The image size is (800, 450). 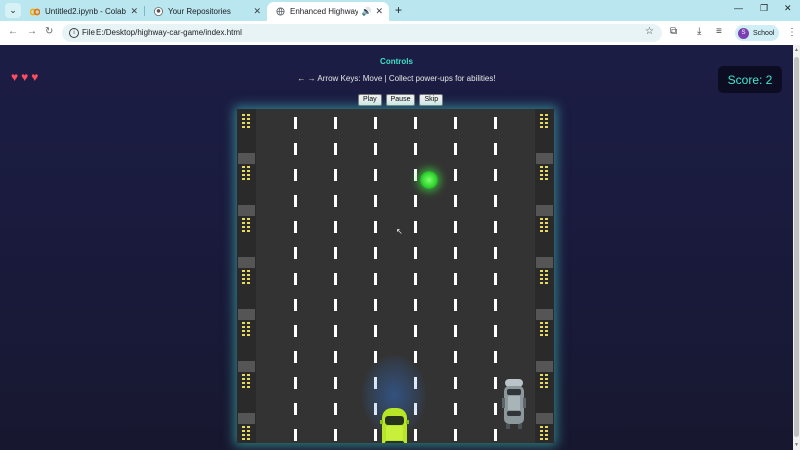 I want to click on scroll-thumb, so click(x=796, y=247).